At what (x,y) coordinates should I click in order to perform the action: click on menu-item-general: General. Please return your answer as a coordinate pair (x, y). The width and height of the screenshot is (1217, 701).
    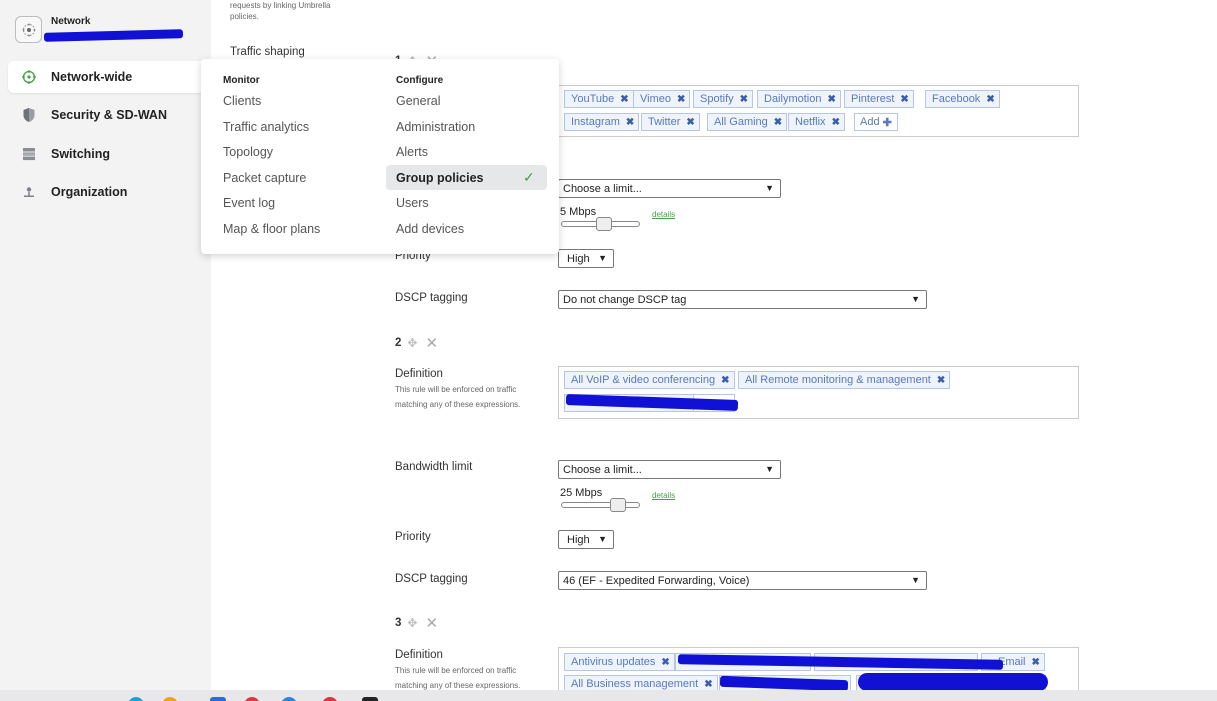
    Looking at the image, I should click on (418, 101).